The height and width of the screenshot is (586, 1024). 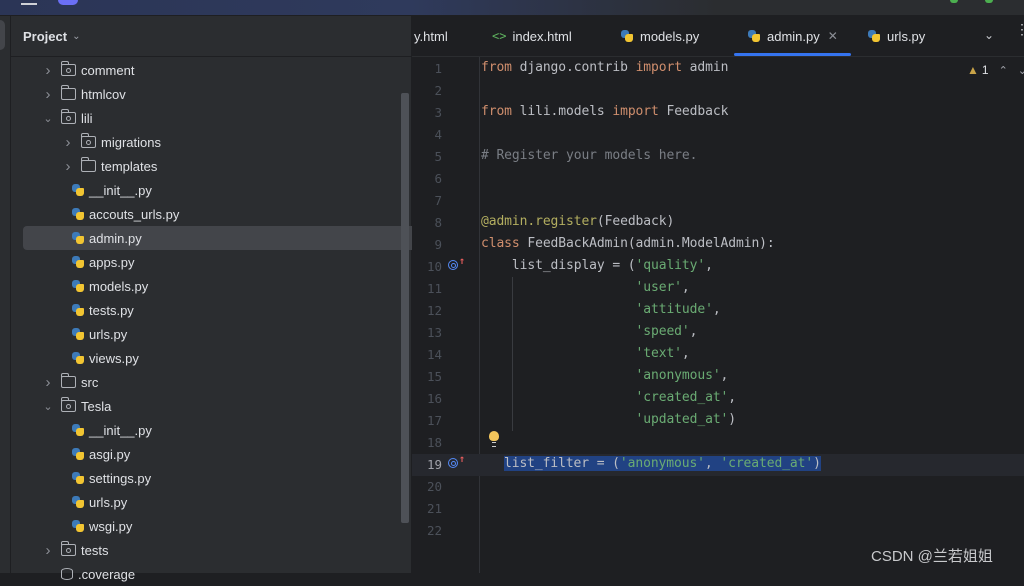 I want to click on overrides-arrow-icon: ↑, so click(x=462, y=459).